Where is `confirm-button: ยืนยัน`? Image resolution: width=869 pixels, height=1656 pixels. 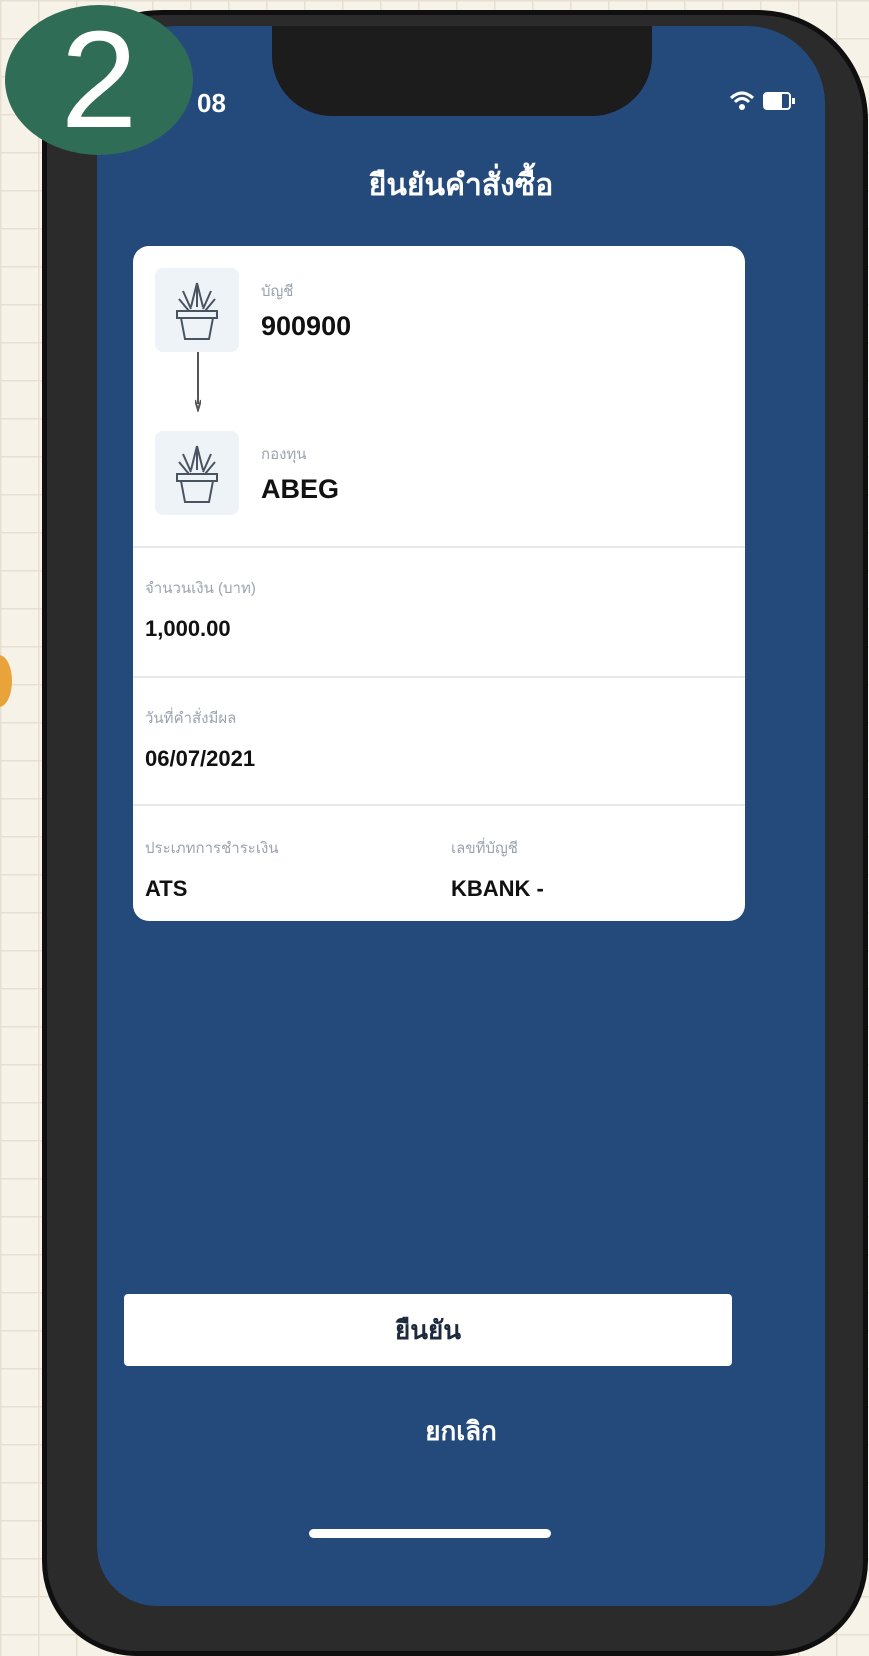 confirm-button: ยืนยัน is located at coordinates (428, 1330).